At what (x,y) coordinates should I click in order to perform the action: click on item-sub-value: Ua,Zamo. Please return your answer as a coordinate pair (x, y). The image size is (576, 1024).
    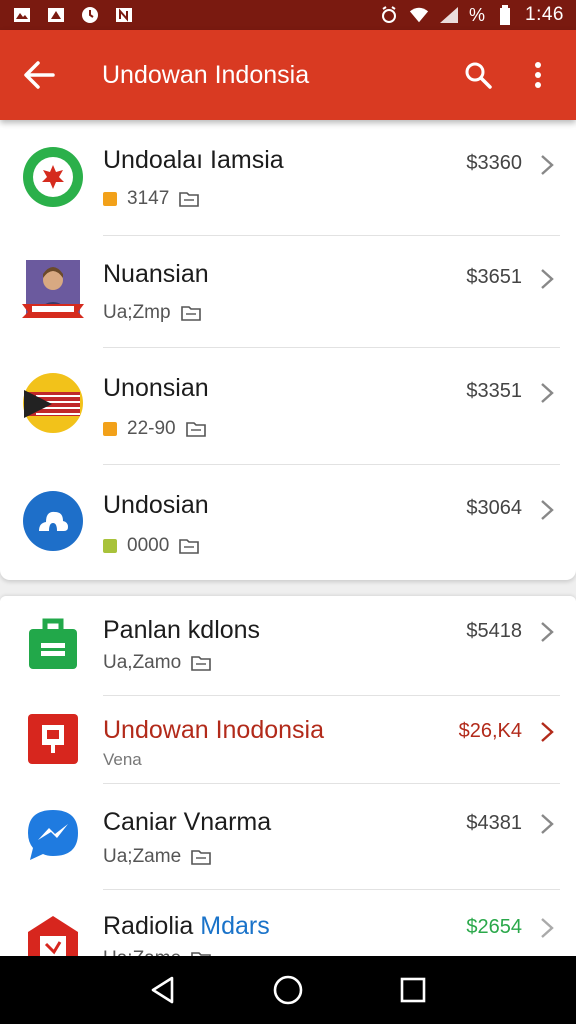
    Looking at the image, I should click on (142, 662).